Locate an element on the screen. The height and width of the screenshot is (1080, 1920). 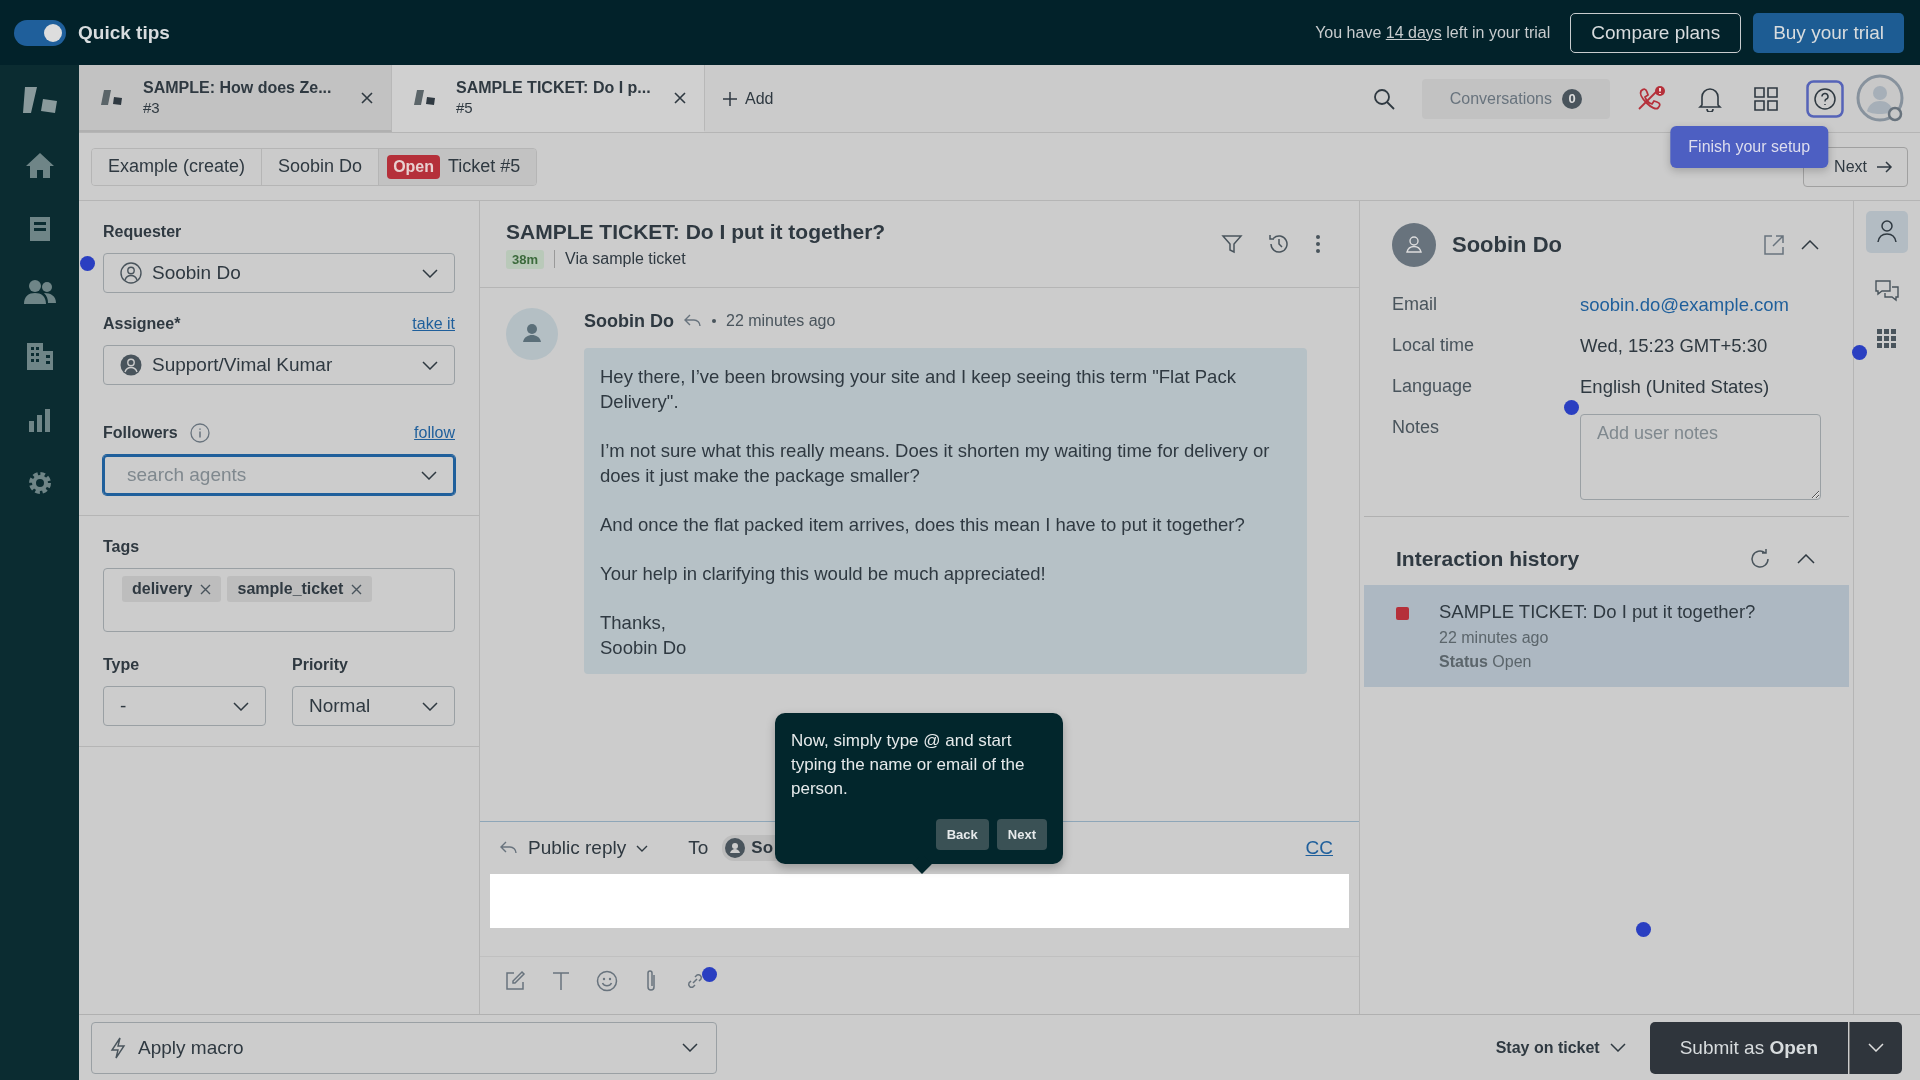
setup-tooltip: Finish your setup is located at coordinates (1749, 146).